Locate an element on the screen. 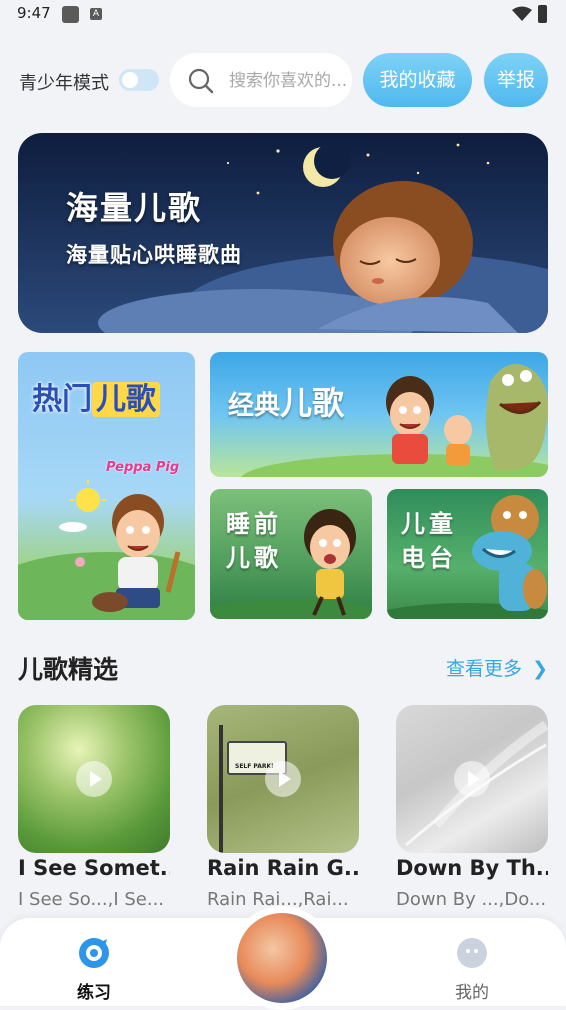 This screenshot has width=566, height=1010. battery-icon is located at coordinates (542, 14).